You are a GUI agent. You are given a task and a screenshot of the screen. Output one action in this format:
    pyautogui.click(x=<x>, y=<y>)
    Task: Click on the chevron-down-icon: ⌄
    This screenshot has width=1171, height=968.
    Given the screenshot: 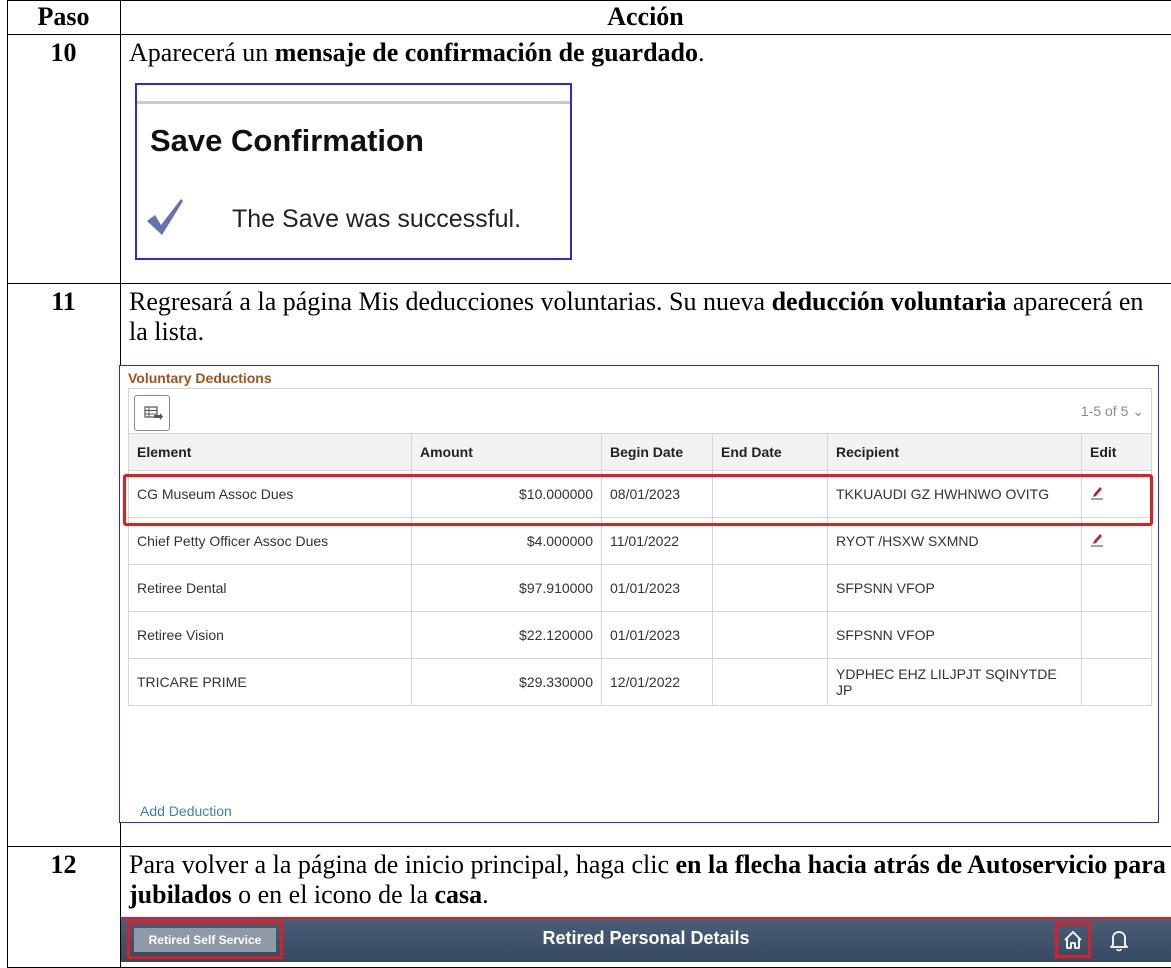 What is the action you would take?
    pyautogui.click(x=1138, y=411)
    